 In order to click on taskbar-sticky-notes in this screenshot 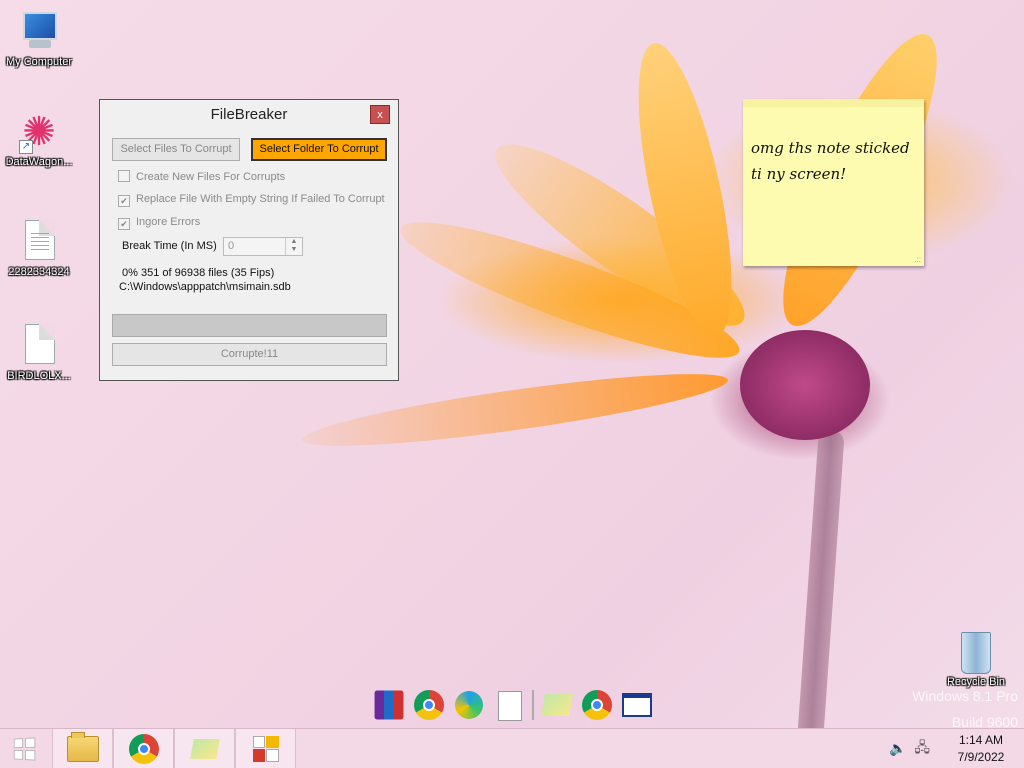, I will do `click(204, 748)`.